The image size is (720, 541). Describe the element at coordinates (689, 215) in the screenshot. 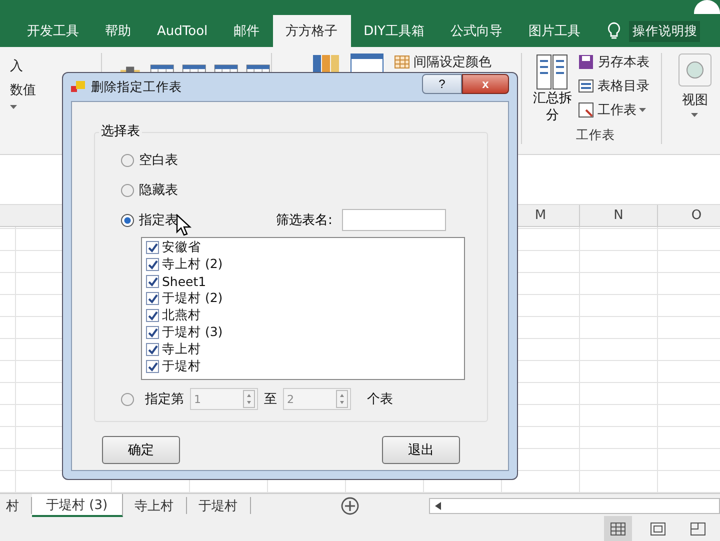

I see `column-header: O` at that location.